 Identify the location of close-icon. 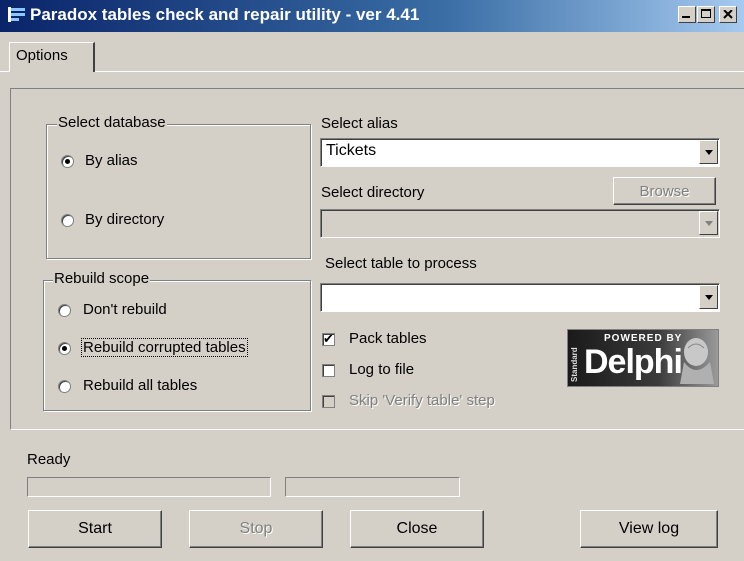
(728, 14).